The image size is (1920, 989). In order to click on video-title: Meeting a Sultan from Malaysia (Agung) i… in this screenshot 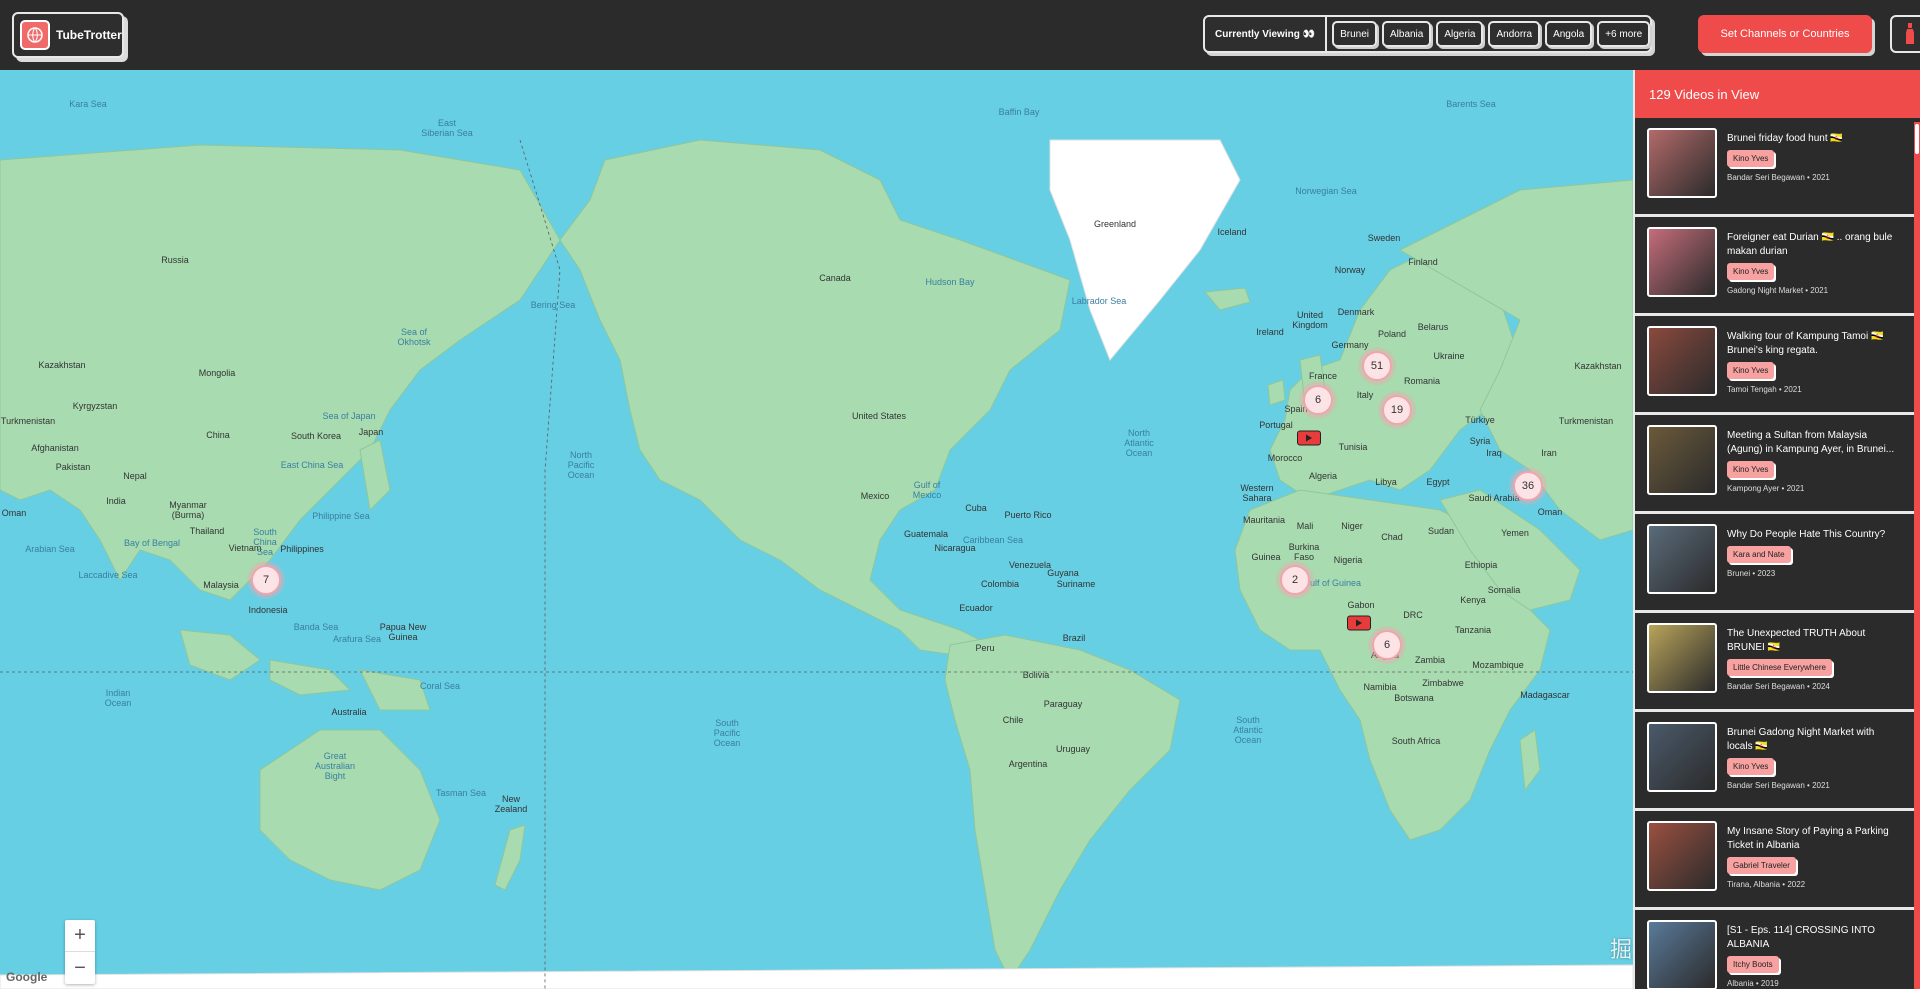, I will do `click(1812, 443)`.